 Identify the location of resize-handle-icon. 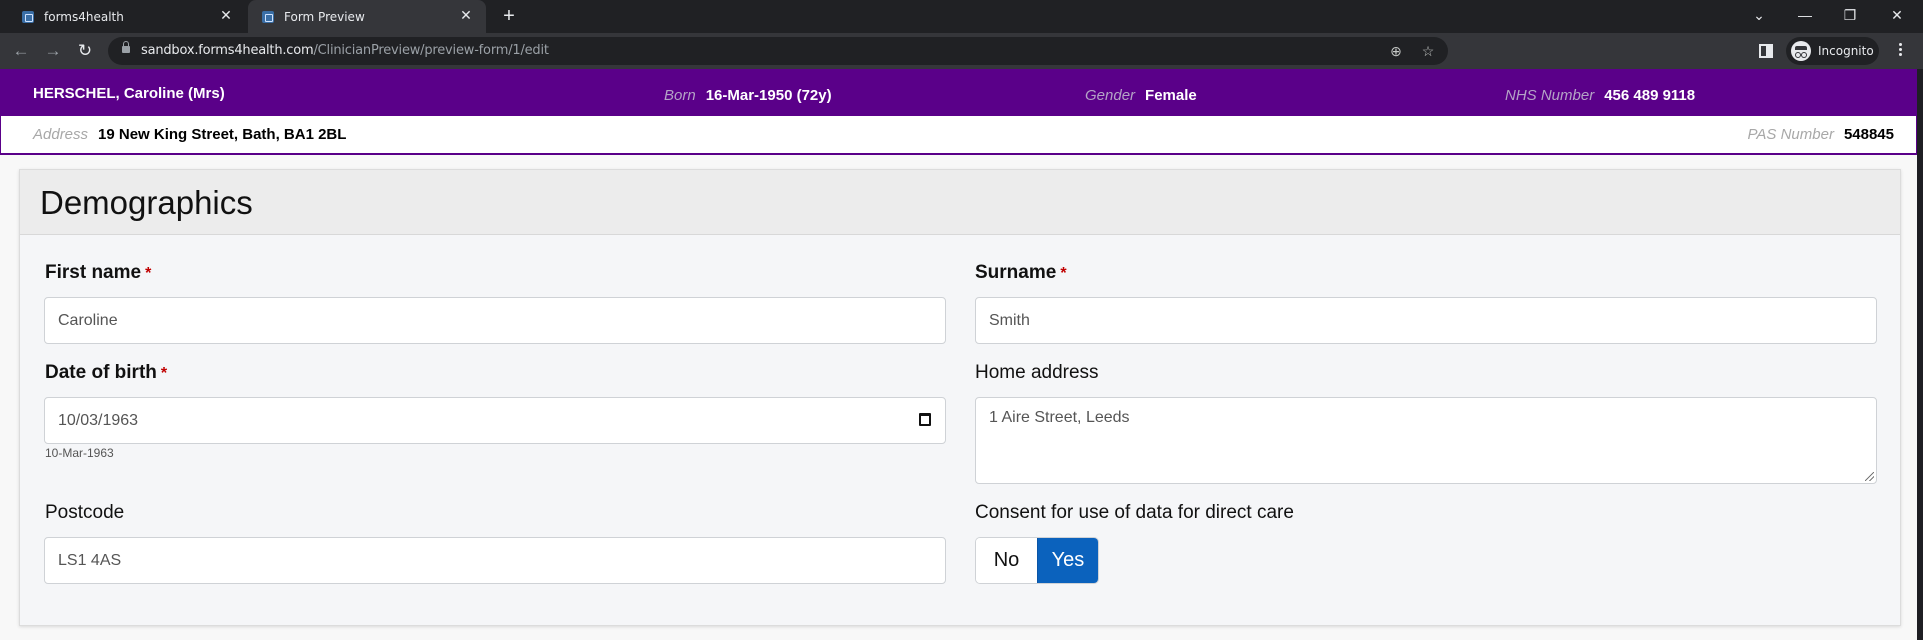
(1869, 476).